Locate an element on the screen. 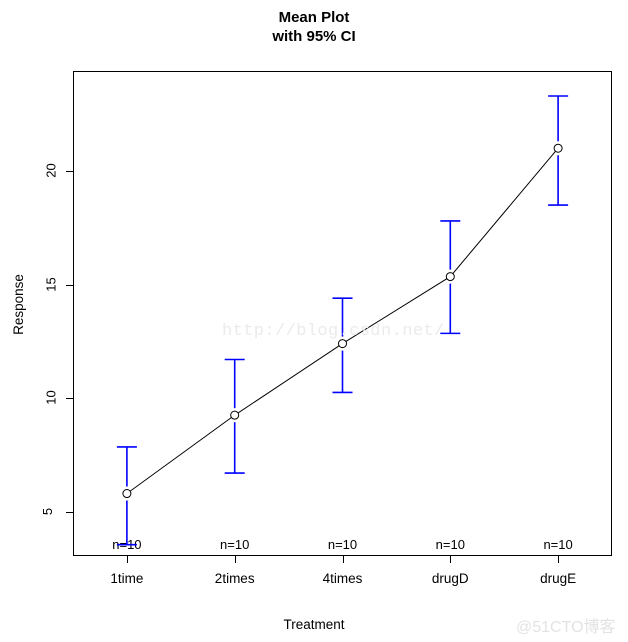 This screenshot has width=628, height=642. x-axis-tick-label: 4times is located at coordinates (342, 578).